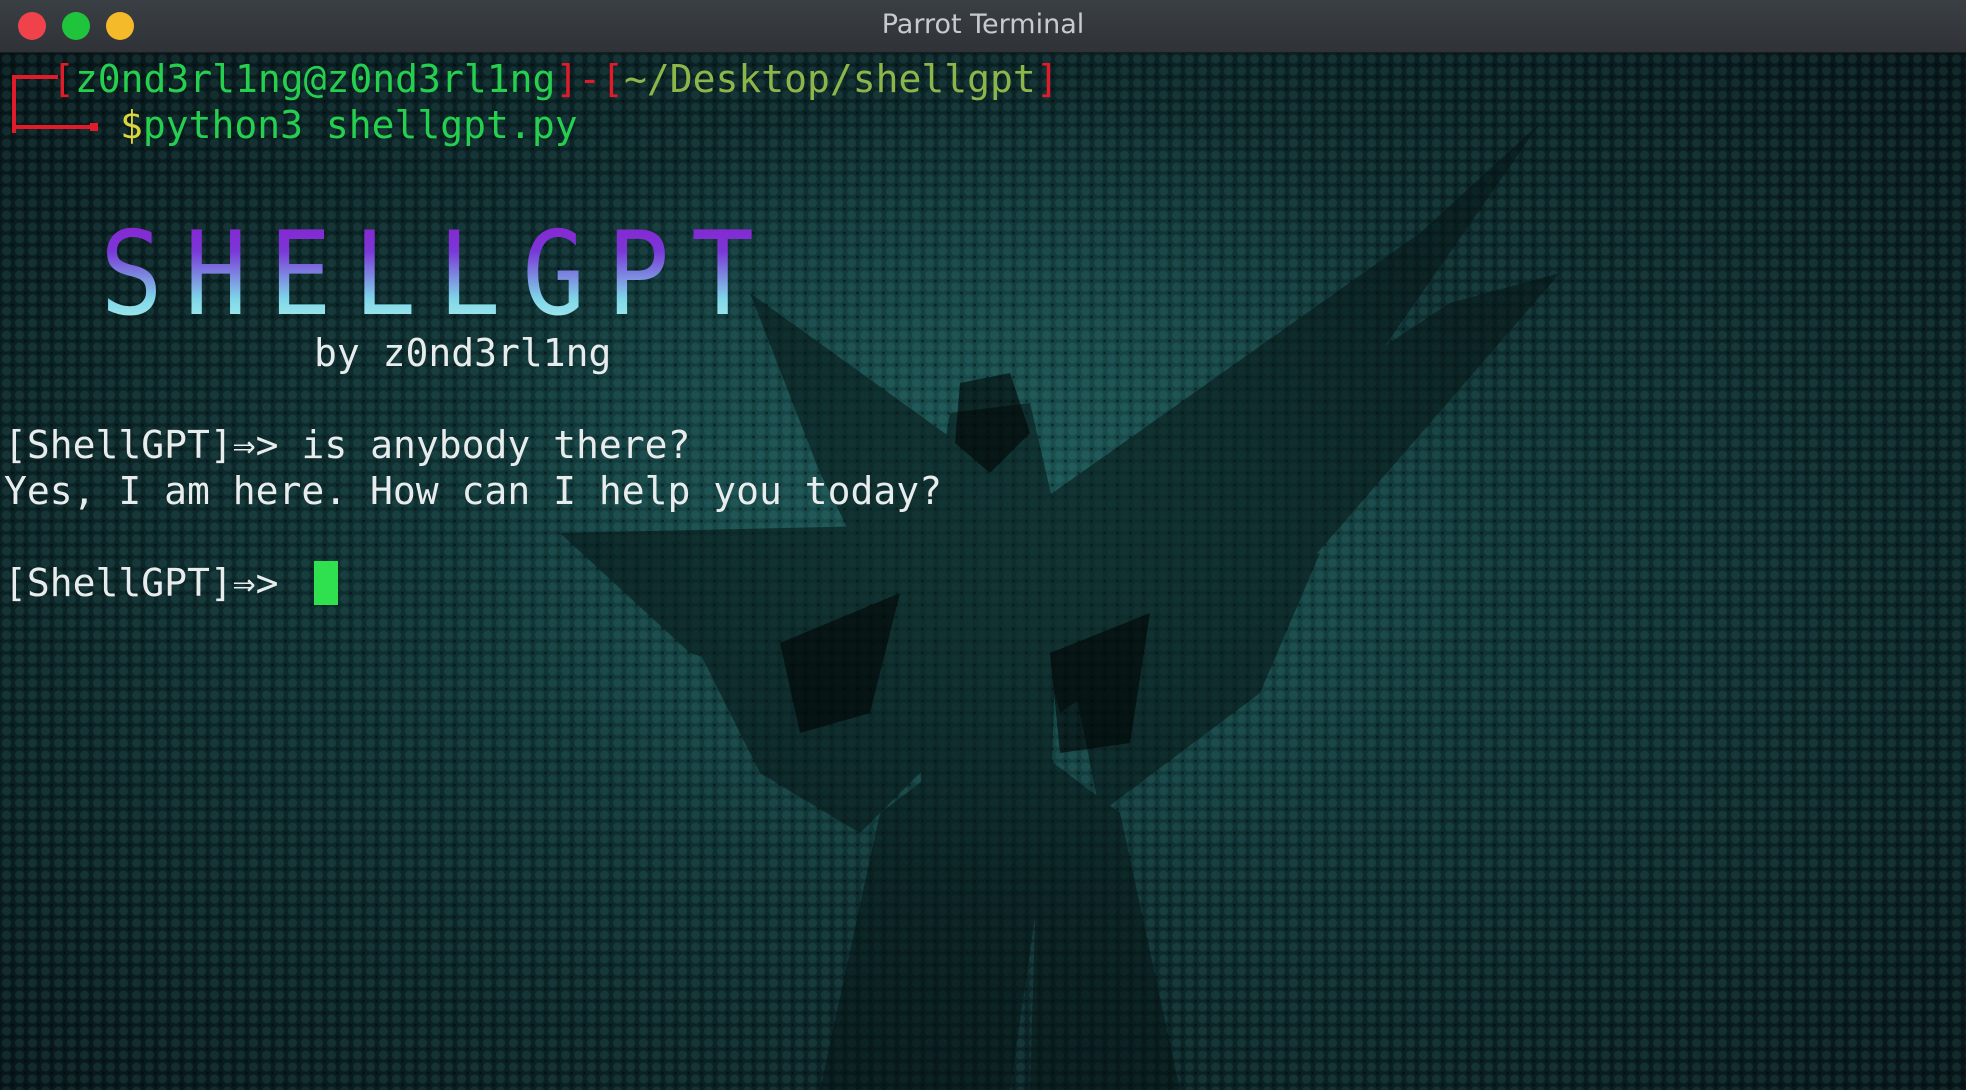 This screenshot has width=1966, height=1090. I want to click on command-line: $python3 shellgpt.py, so click(349, 125).